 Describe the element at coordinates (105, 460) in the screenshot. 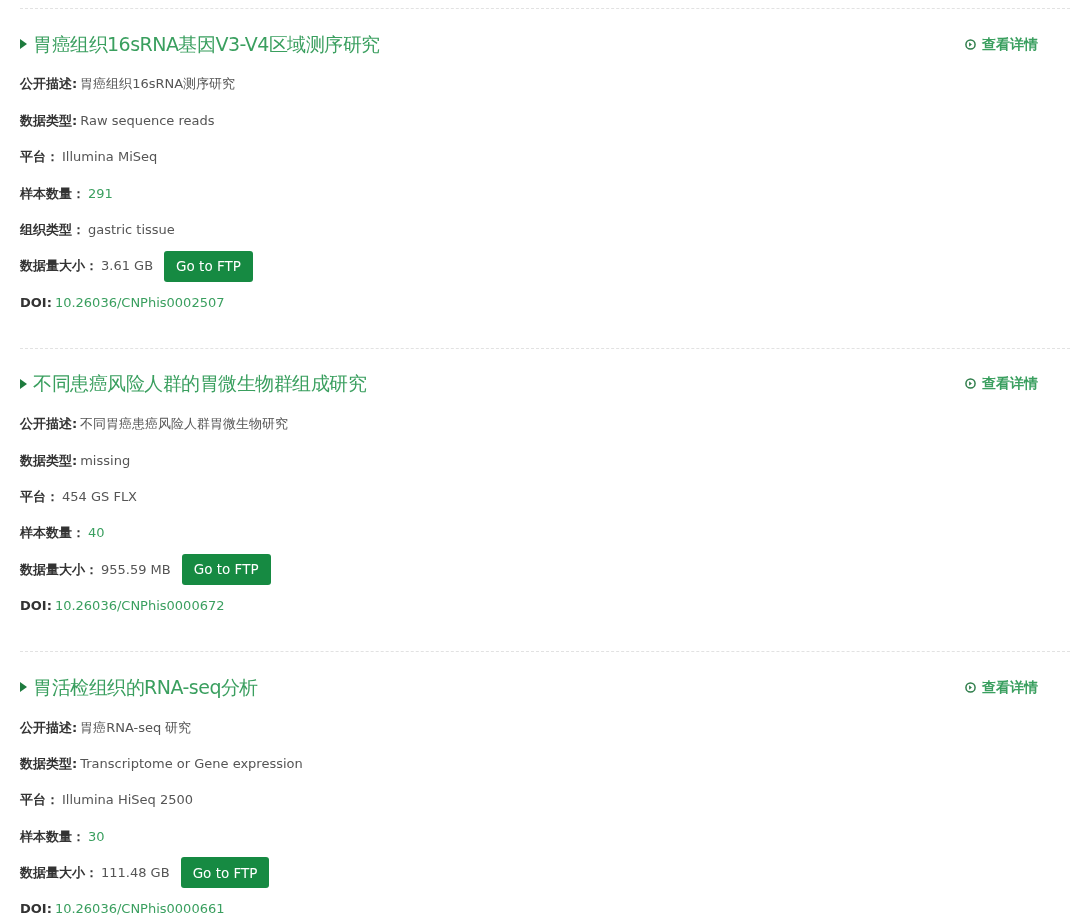

I see `field-value: missing` at that location.